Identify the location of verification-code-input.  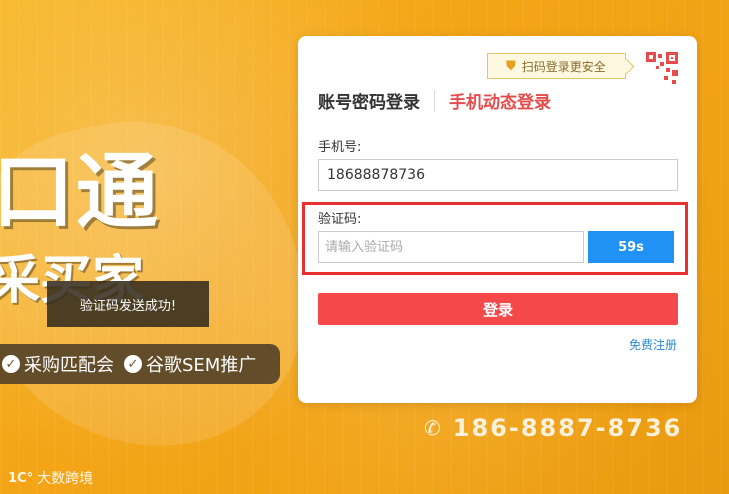
(451, 247).